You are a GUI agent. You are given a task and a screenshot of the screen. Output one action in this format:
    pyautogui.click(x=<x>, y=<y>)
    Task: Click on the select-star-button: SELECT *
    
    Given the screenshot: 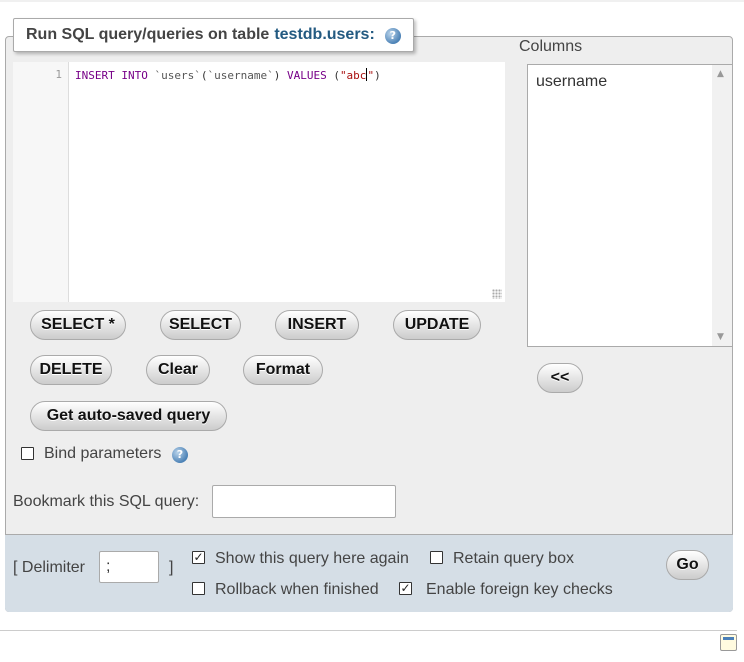 What is the action you would take?
    pyautogui.click(x=78, y=325)
    